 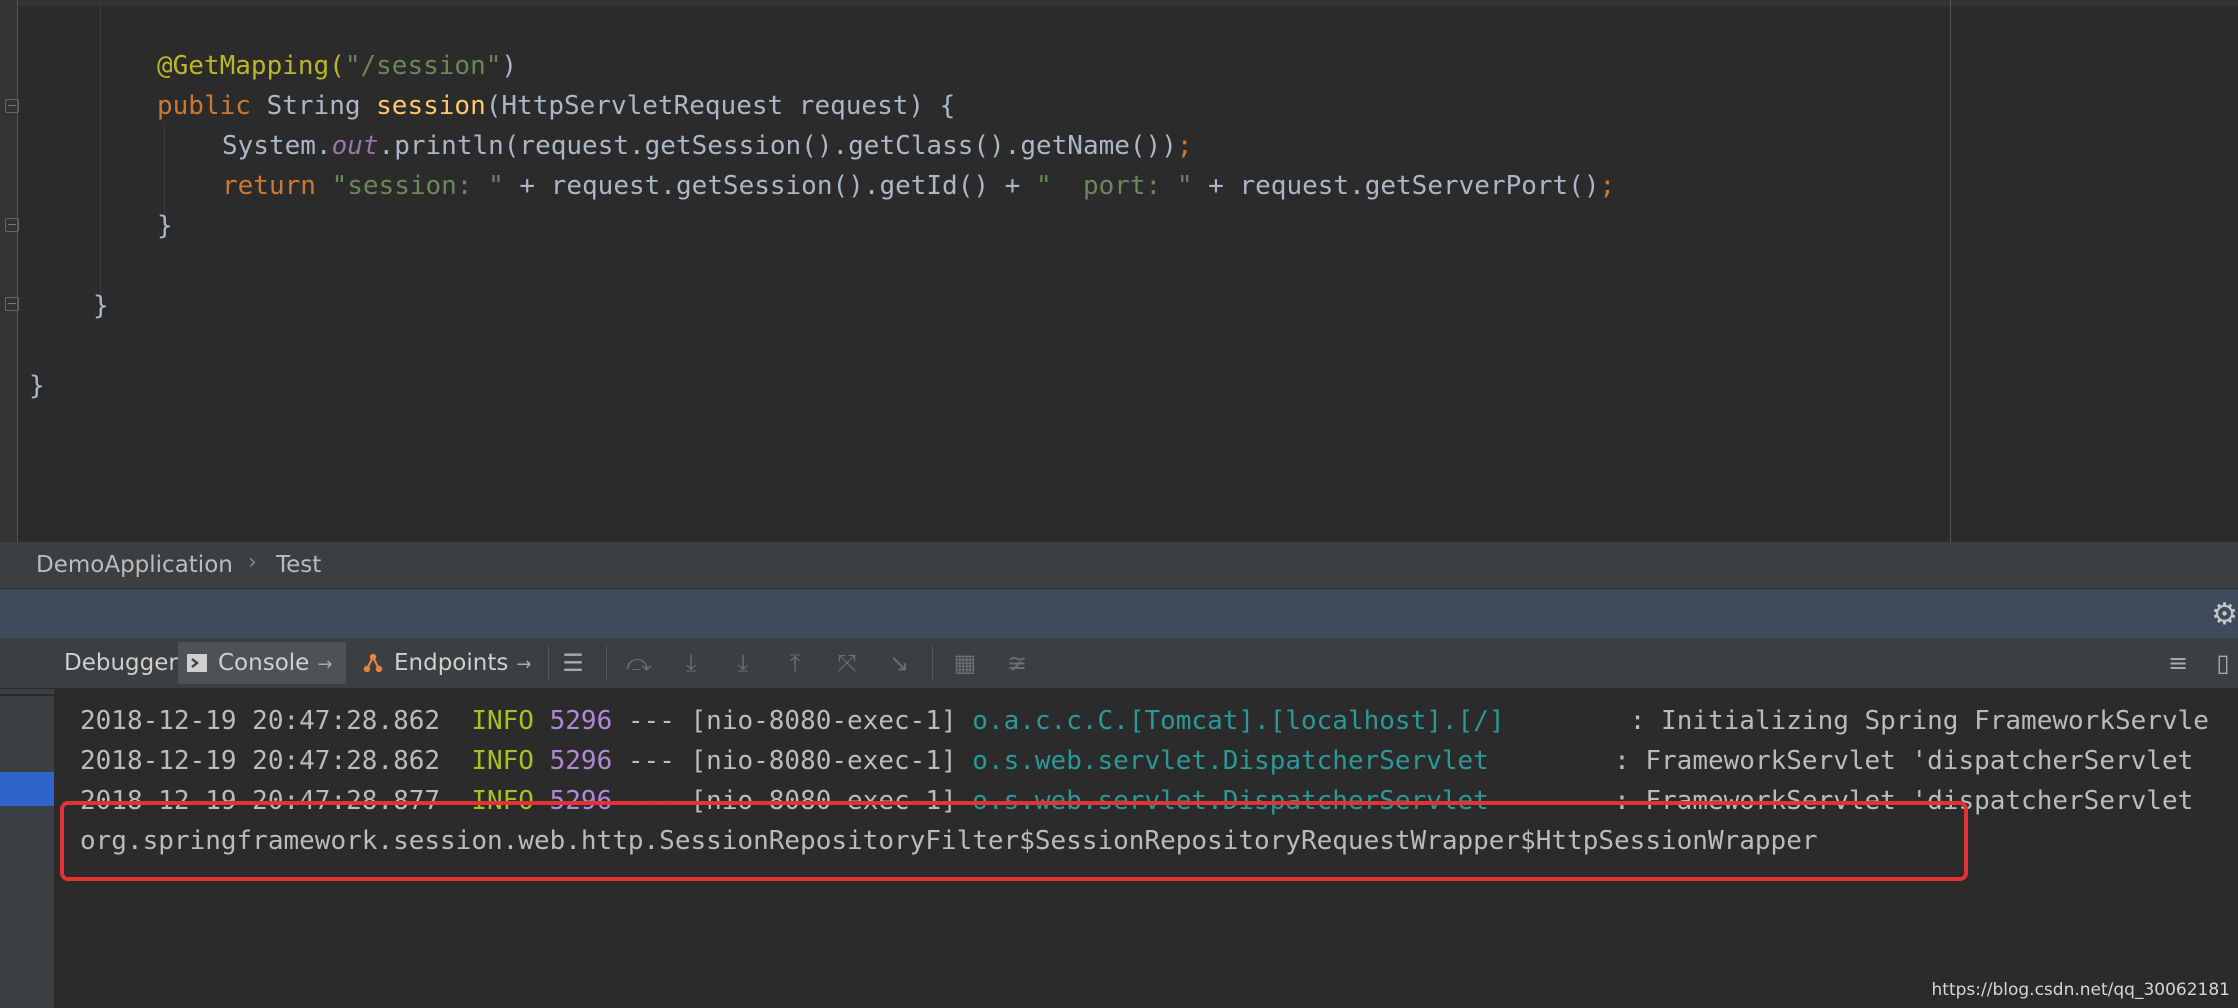 I want to click on tab-debugger-label: Debugger, so click(x=121, y=663).